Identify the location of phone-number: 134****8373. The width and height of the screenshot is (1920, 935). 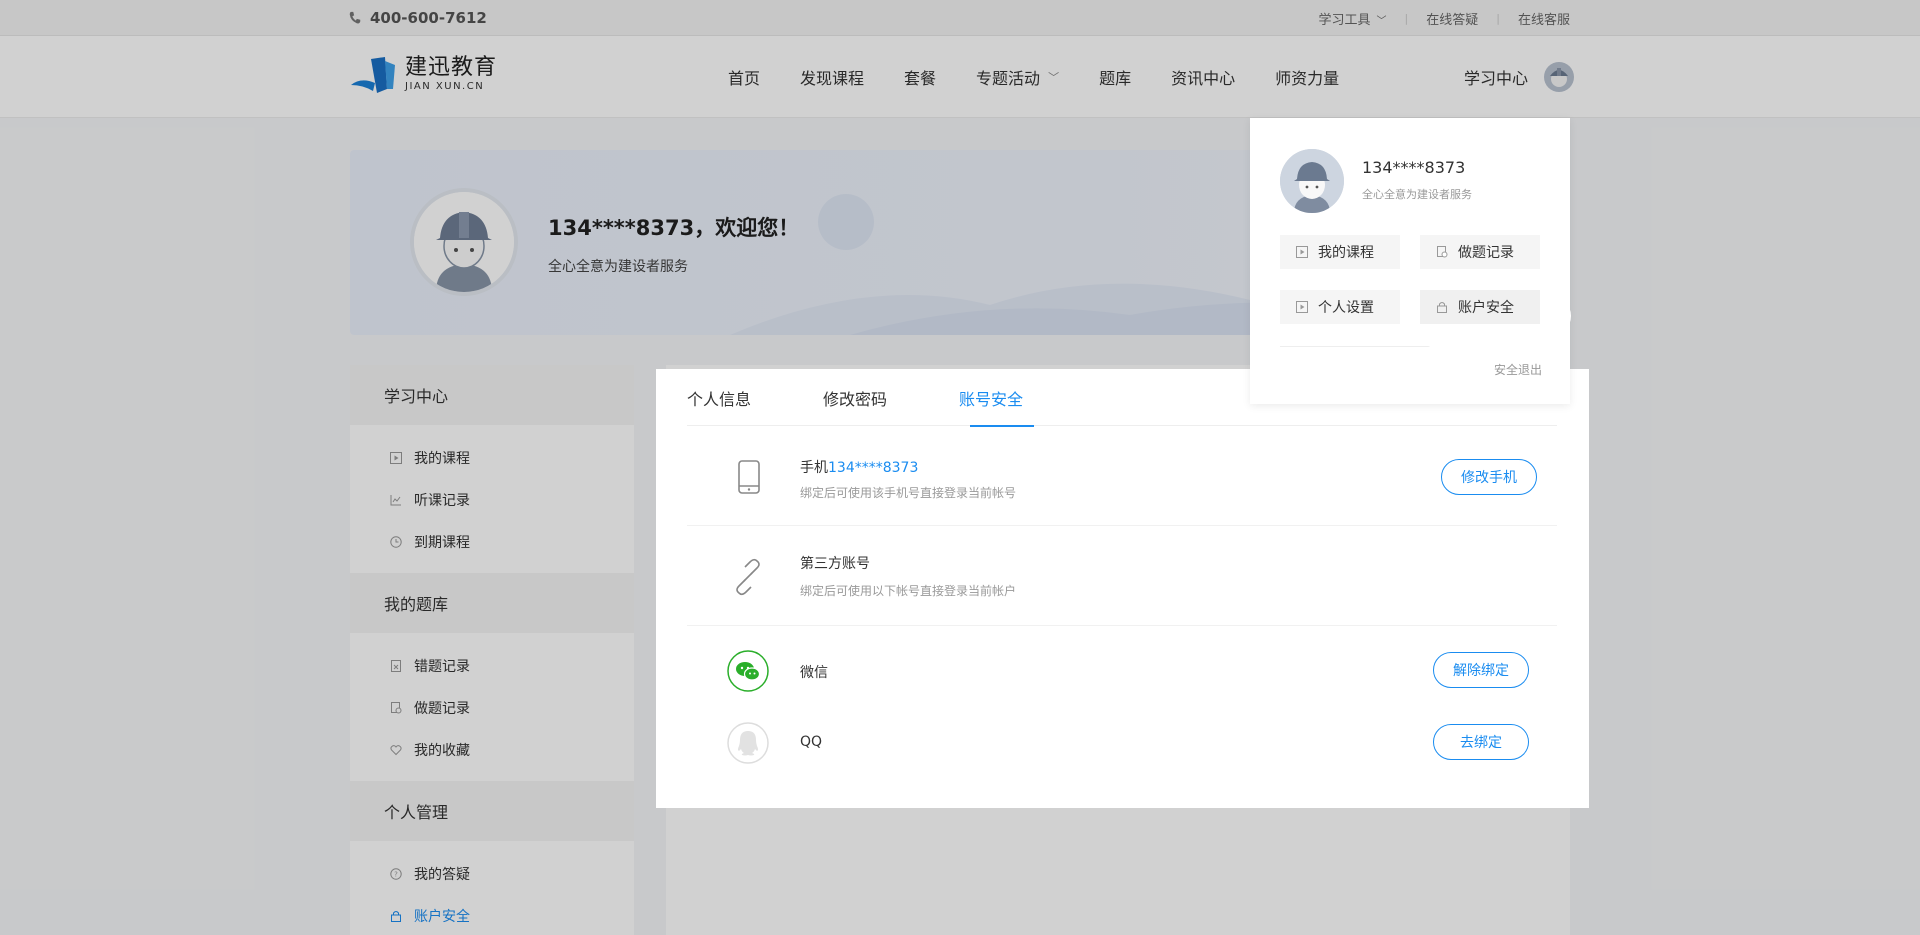
(873, 468).